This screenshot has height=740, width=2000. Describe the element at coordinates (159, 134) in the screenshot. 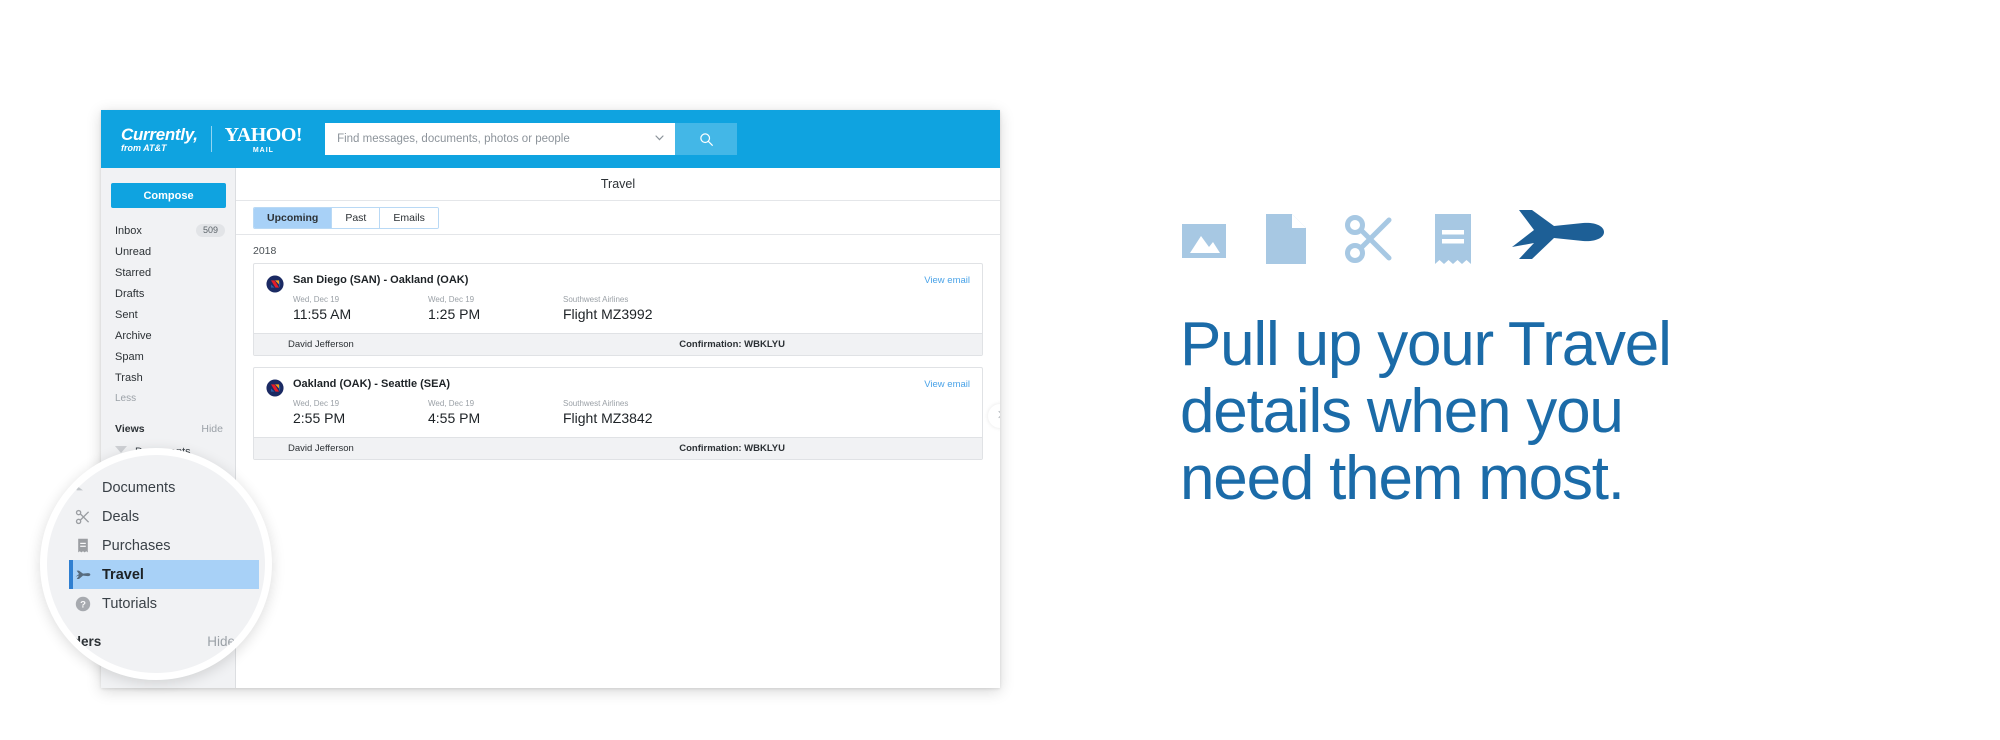

I see `currently-logo-primary: Currently,` at that location.